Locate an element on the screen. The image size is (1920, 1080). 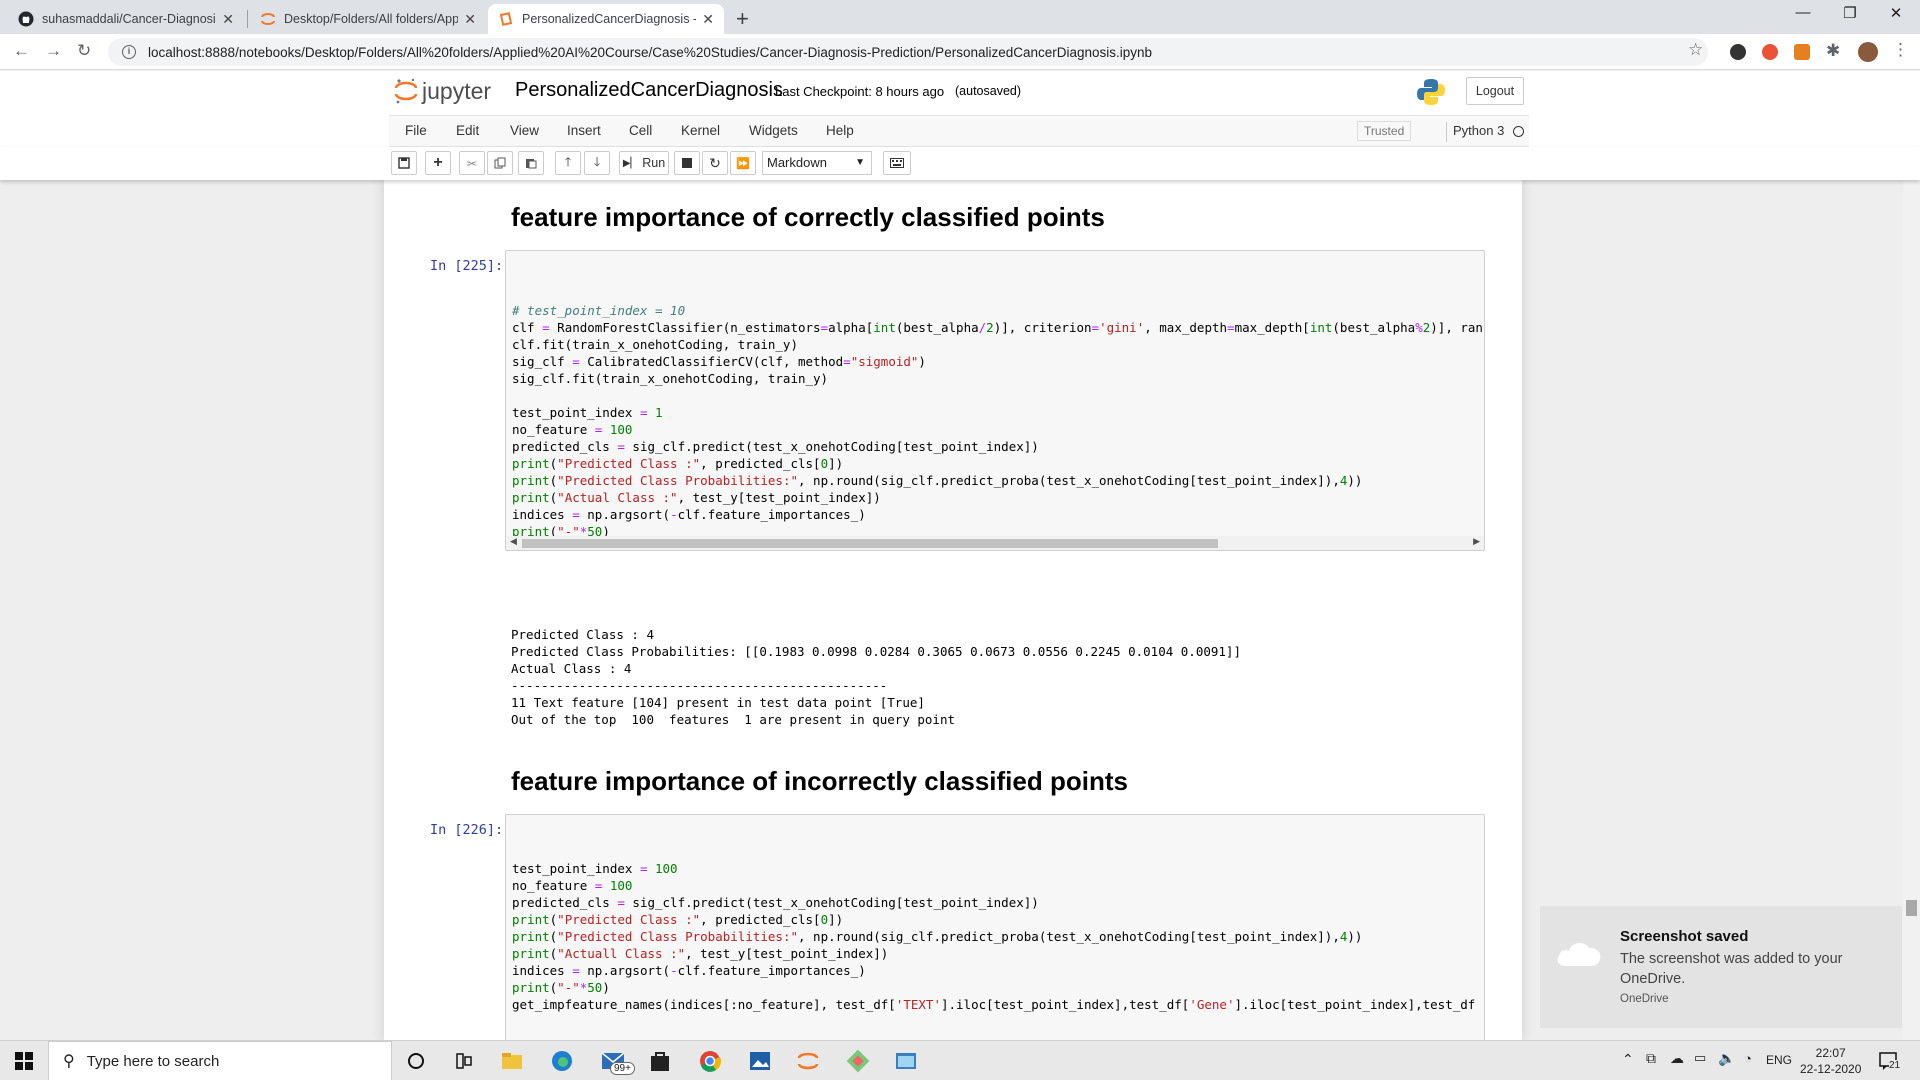
task-view-icon is located at coordinates (464, 1061).